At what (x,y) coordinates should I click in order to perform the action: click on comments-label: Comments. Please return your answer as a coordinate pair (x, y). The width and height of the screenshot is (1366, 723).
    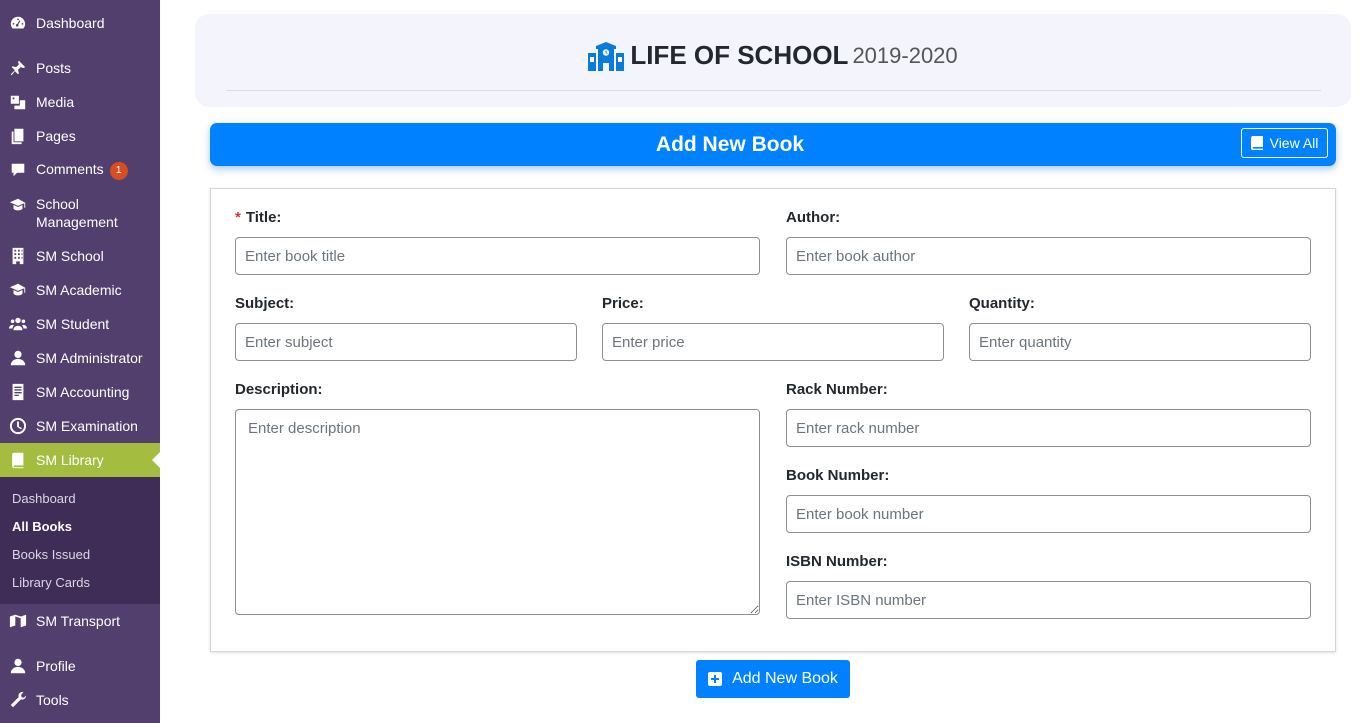
    Looking at the image, I should click on (70, 169).